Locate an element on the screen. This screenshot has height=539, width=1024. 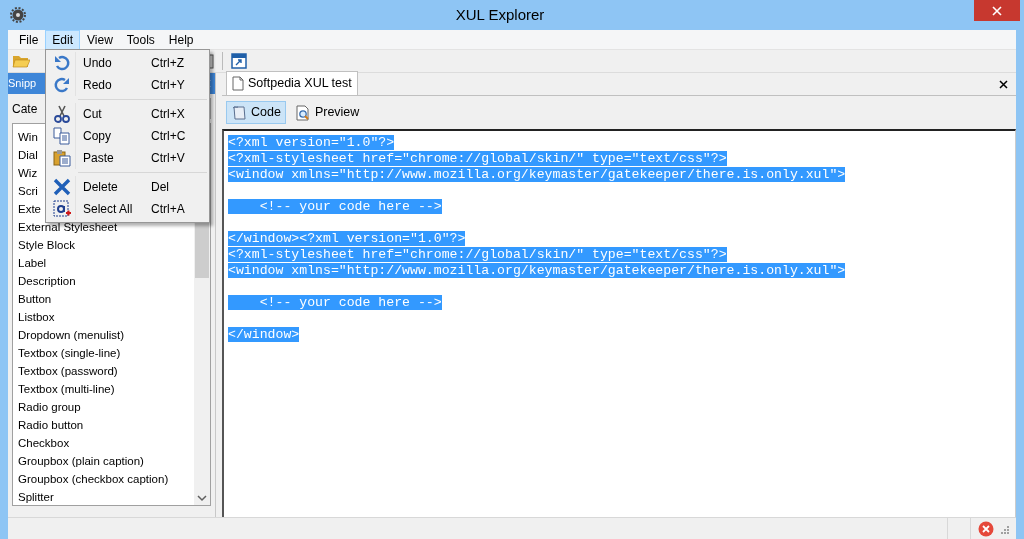
folder-icon is located at coordinates (21, 61).